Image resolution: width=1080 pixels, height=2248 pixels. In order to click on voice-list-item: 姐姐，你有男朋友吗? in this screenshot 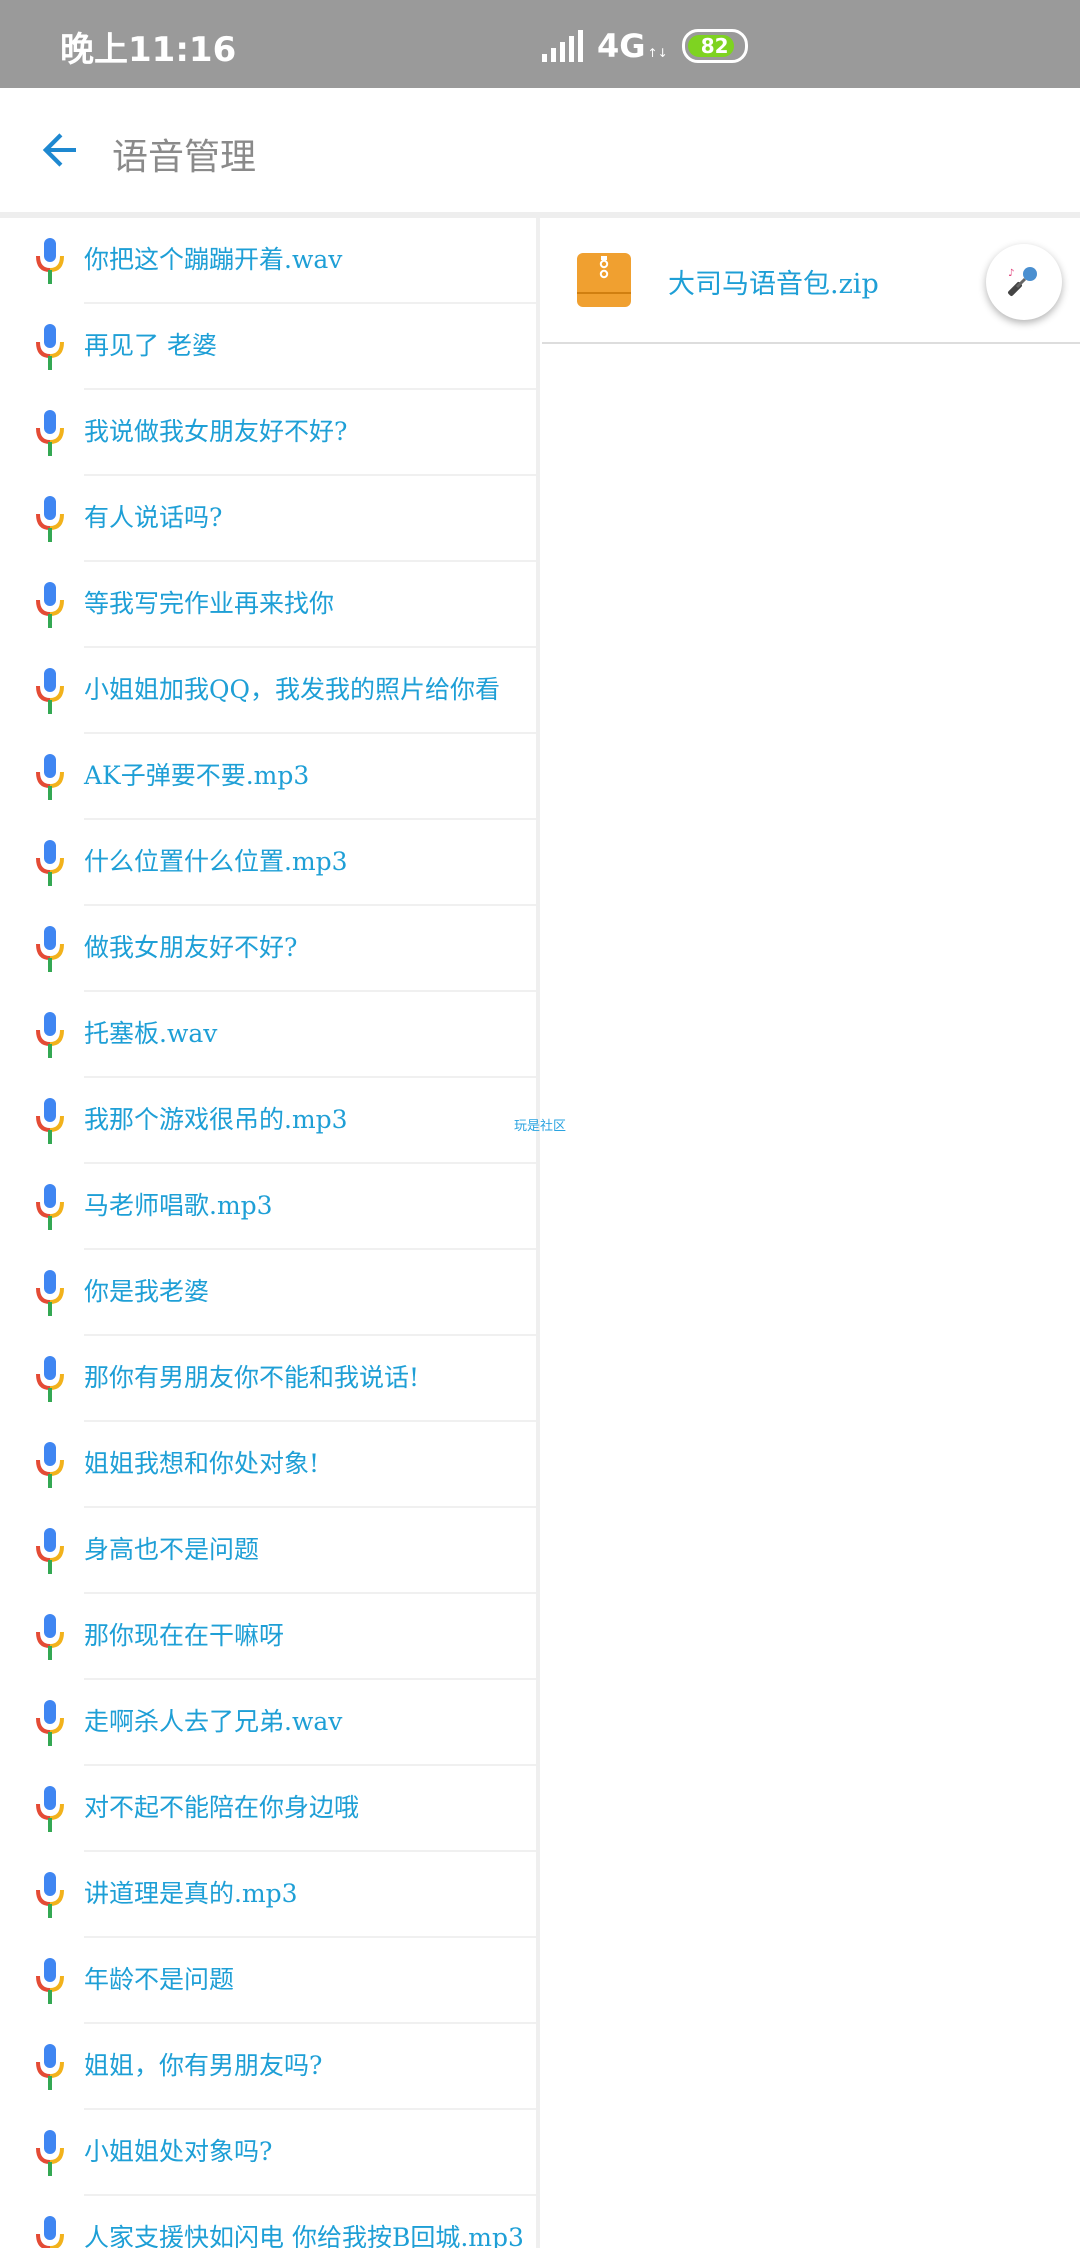, I will do `click(268, 2067)`.